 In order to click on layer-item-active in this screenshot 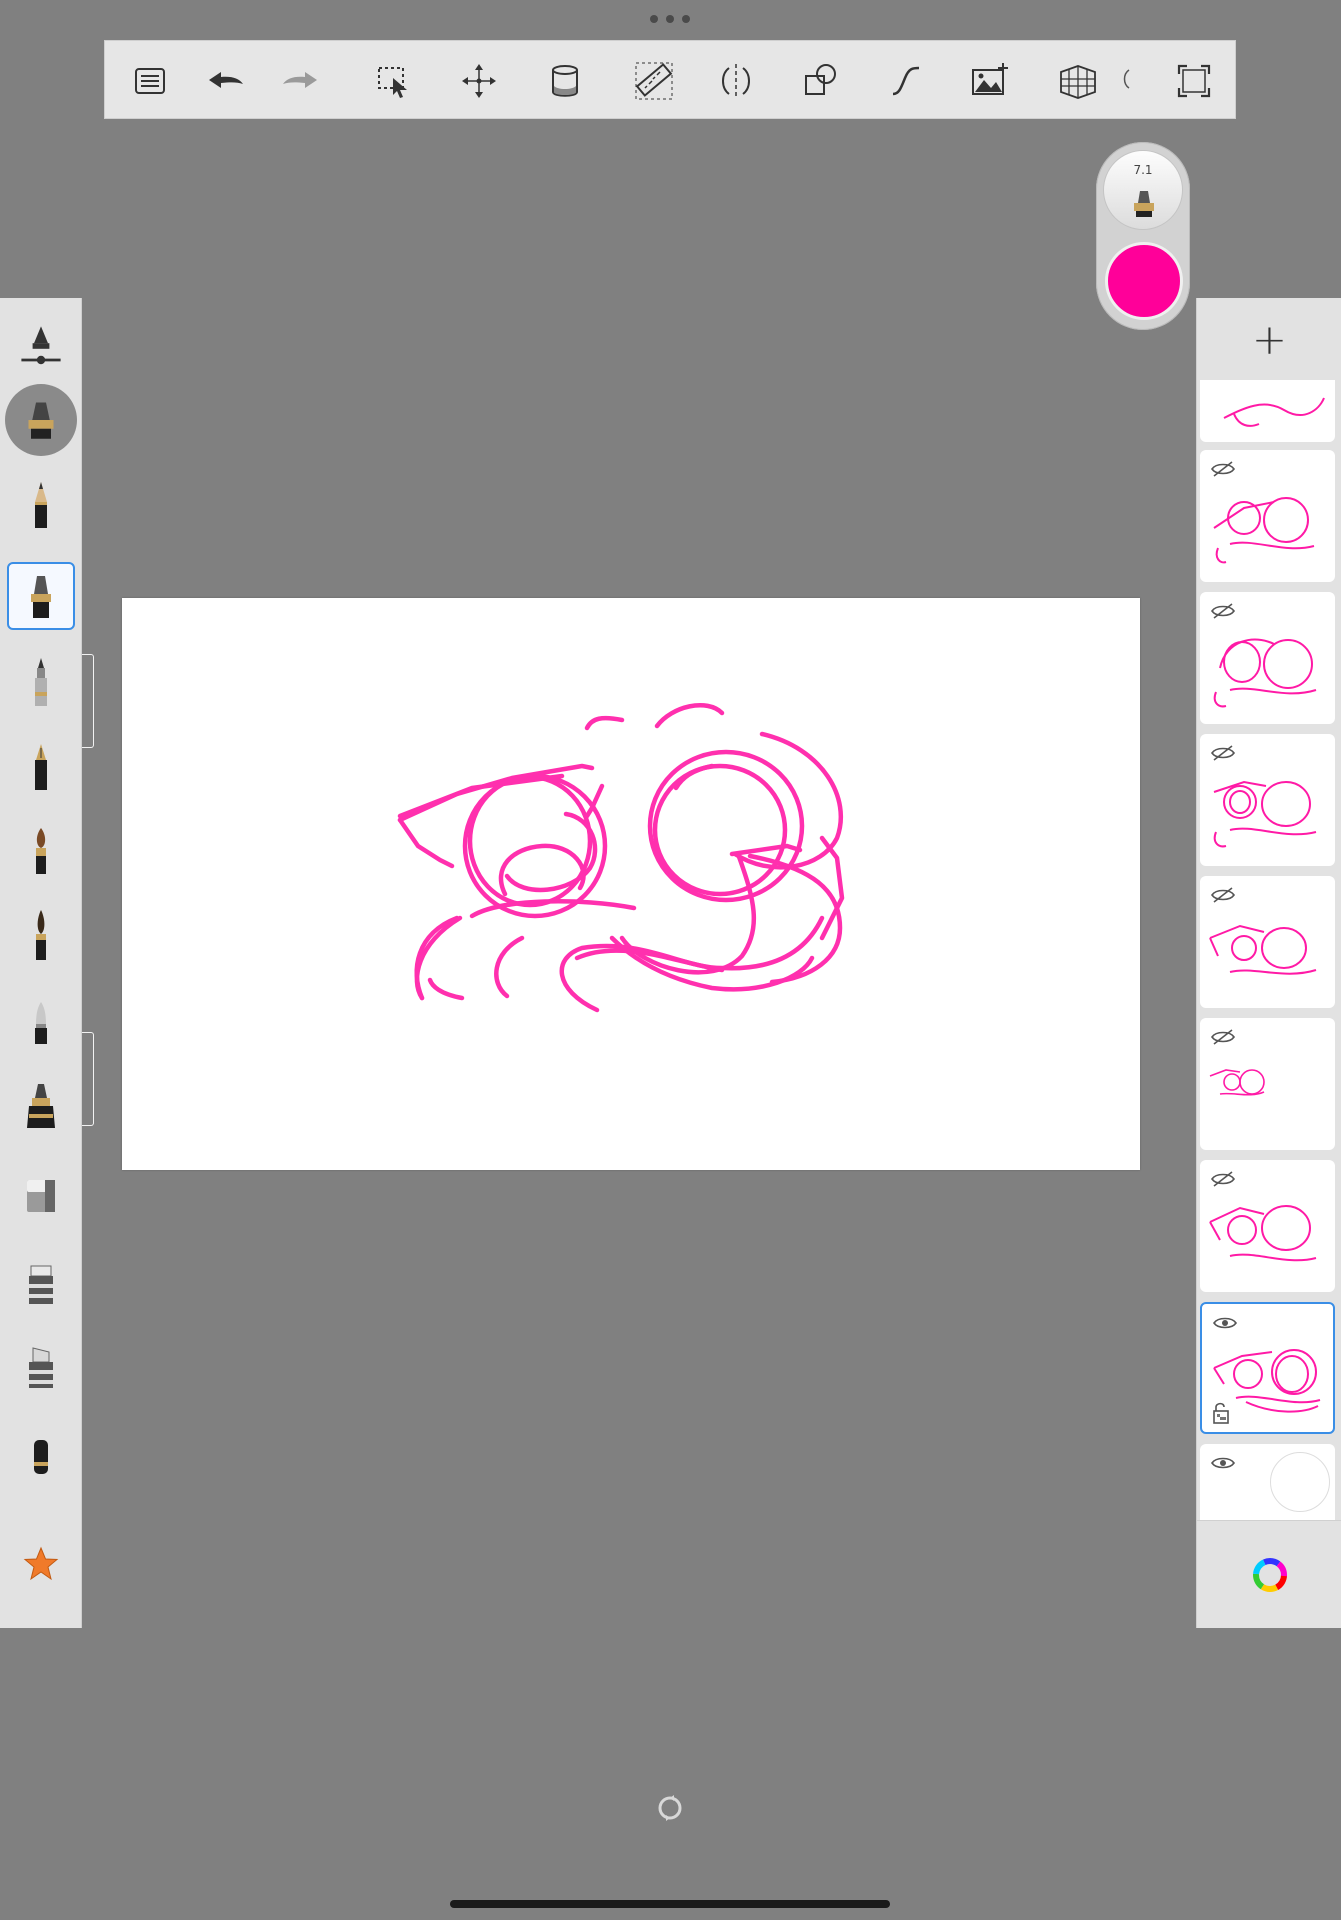, I will do `click(1267, 1368)`.